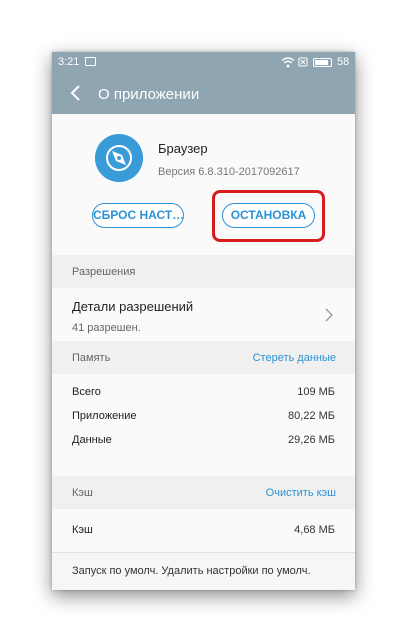 Image resolution: width=408 pixels, height=644 pixels. Describe the element at coordinates (82, 493) in the screenshot. I see `cache-section-label: Кэш` at that location.